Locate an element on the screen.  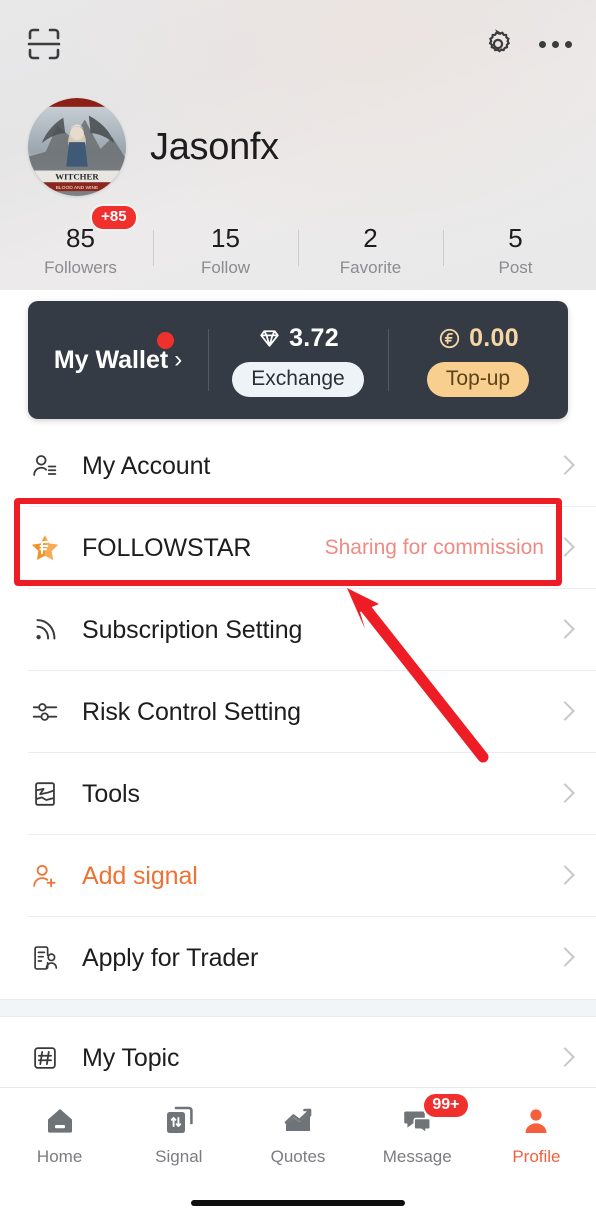
stat-value: 2 is located at coordinates (370, 238).